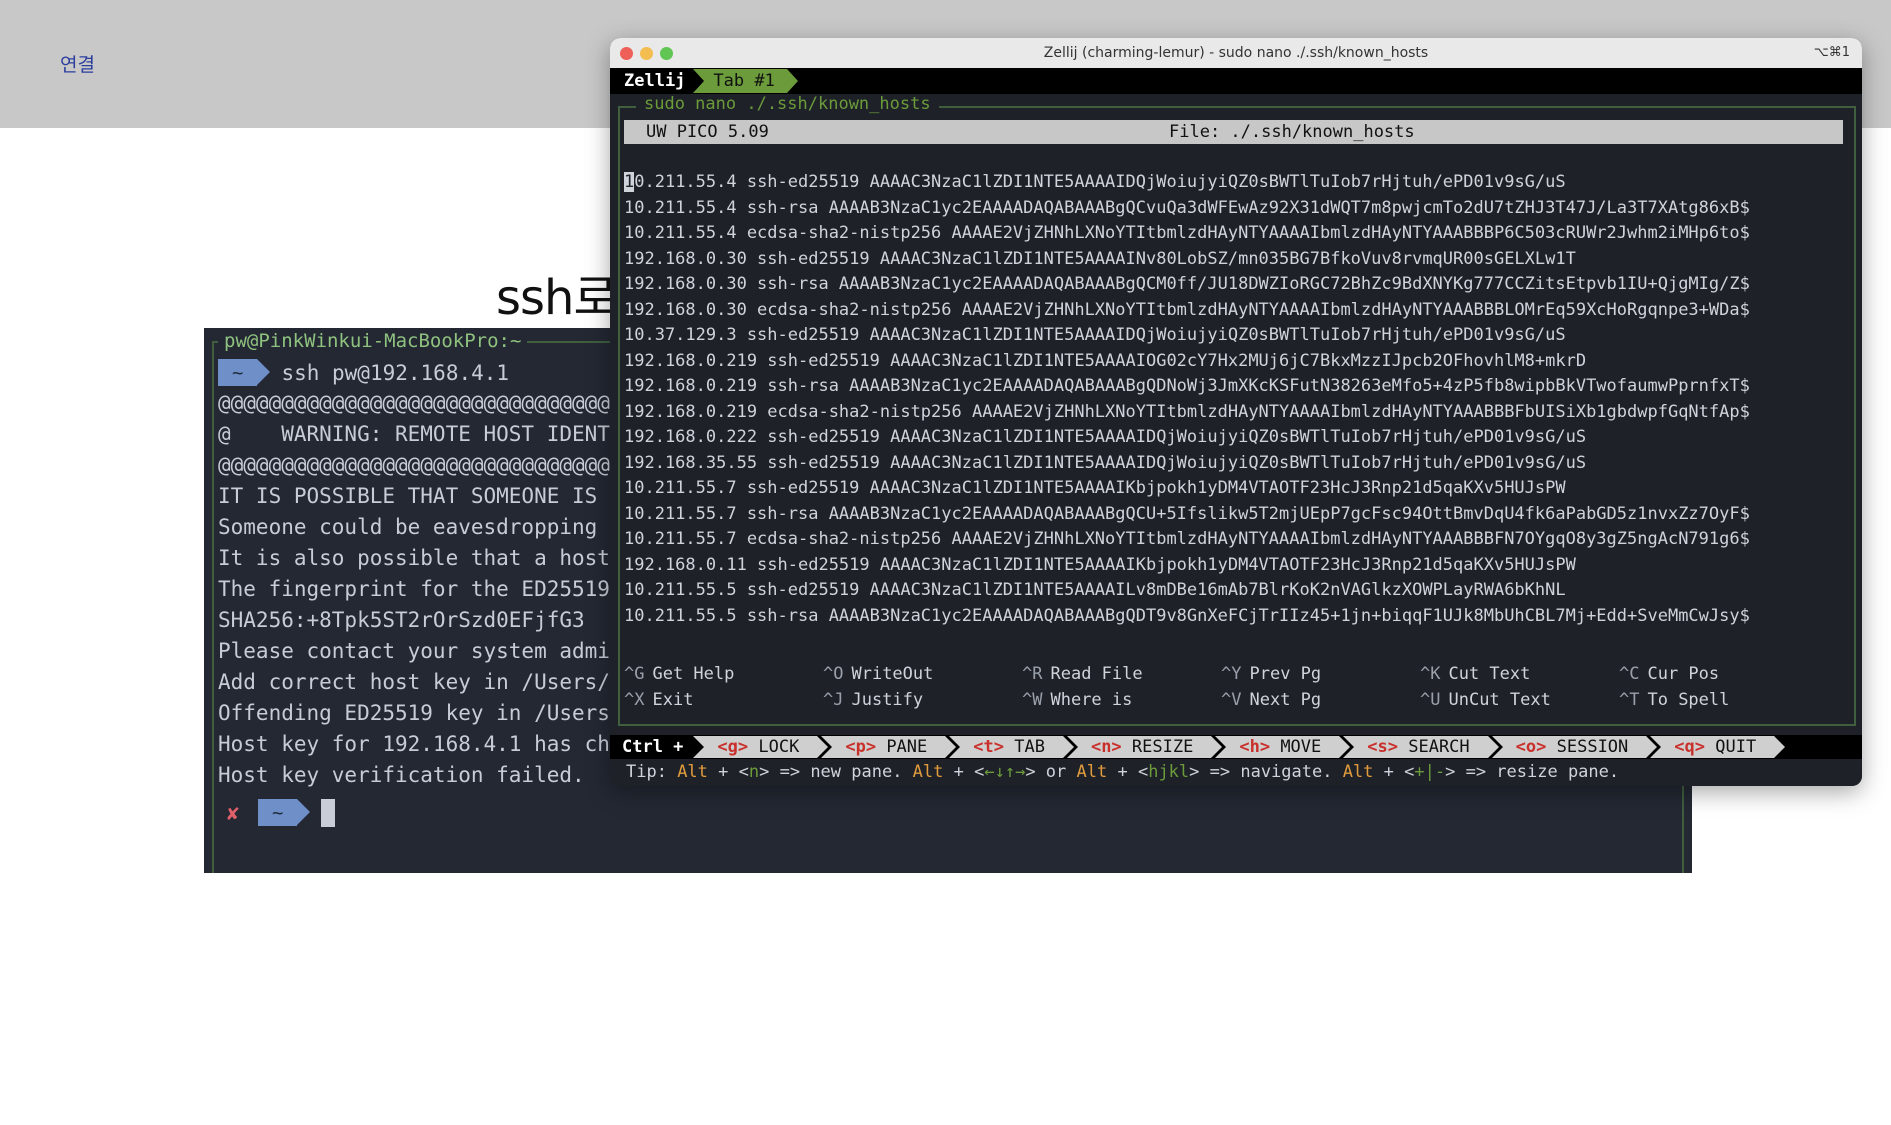 The image size is (1891, 1125). I want to click on mode-pane: <p> PANE, so click(889, 747).